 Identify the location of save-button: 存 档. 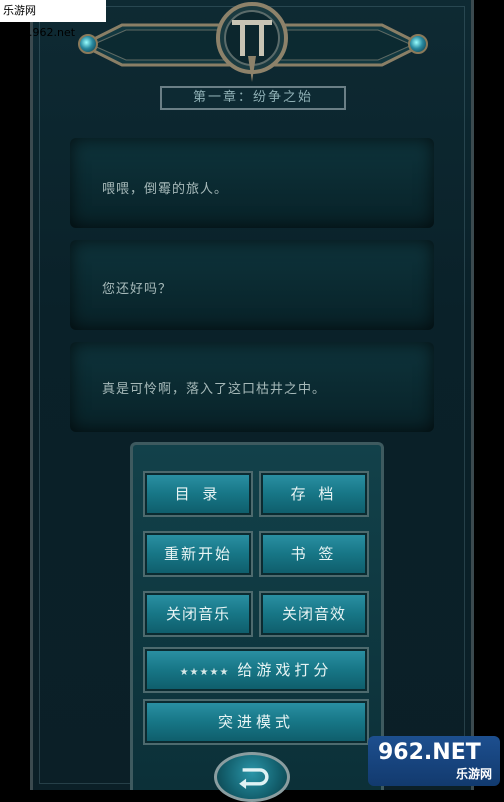
(314, 494).